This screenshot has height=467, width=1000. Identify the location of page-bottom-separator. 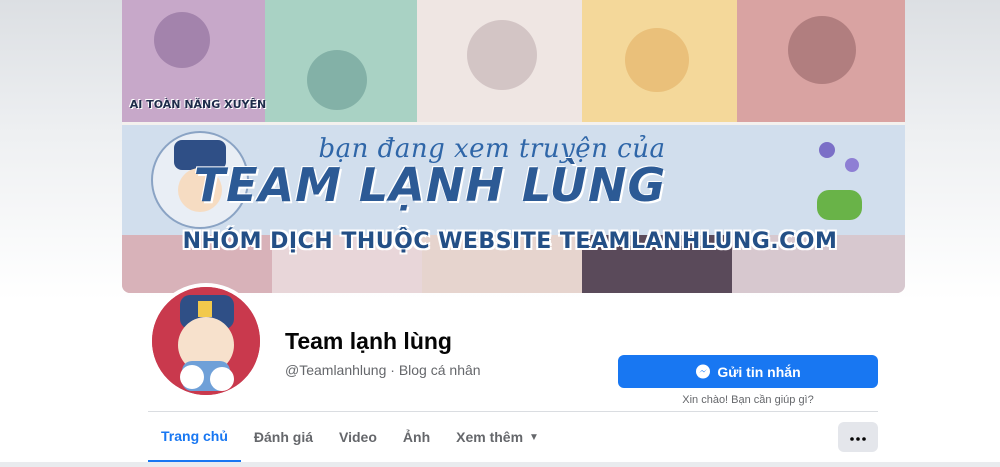
(500, 464).